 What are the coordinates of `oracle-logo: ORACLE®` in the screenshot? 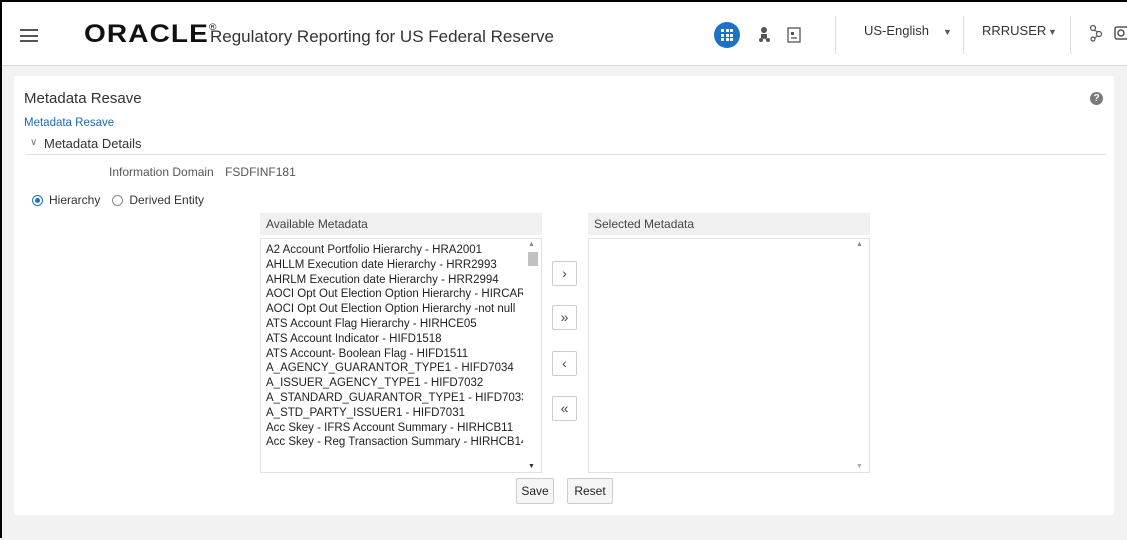 It's located at (151, 34).